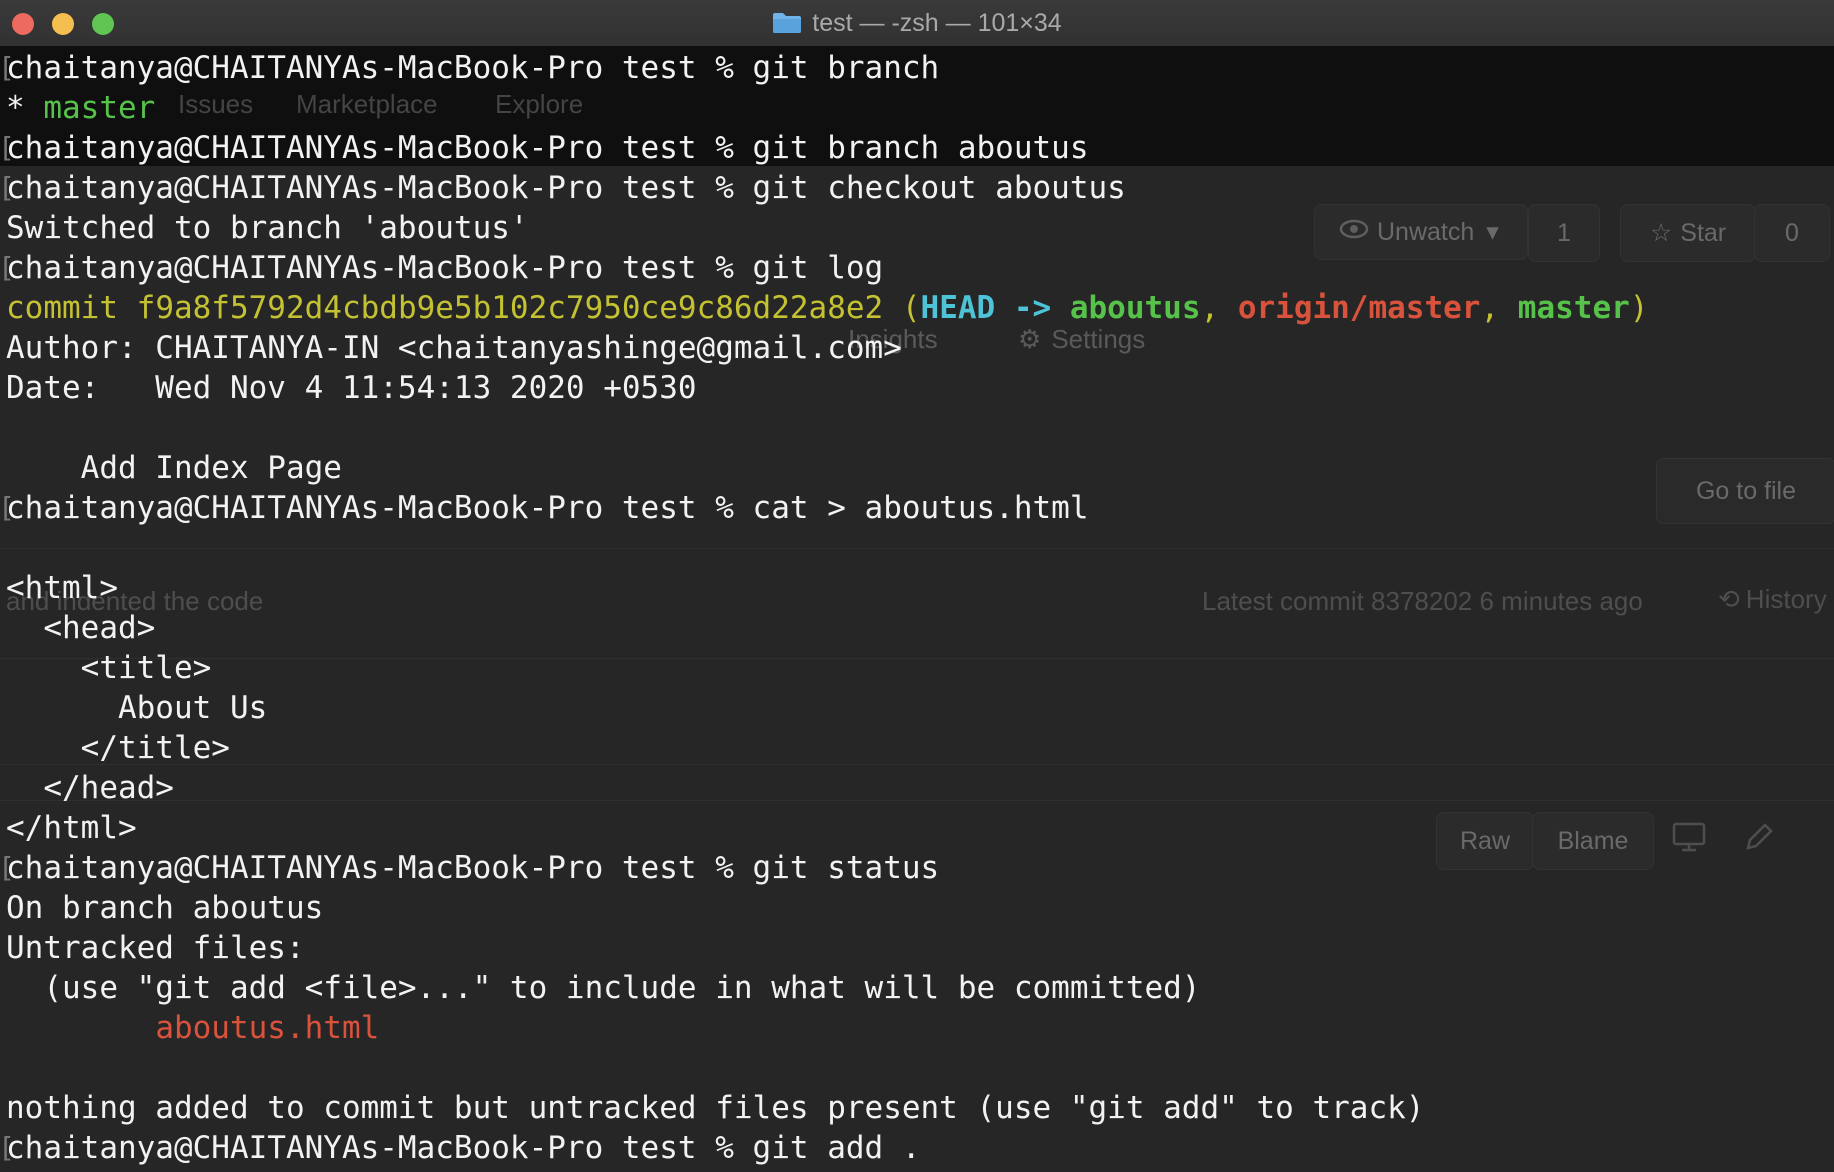 The width and height of the screenshot is (1834, 1172). What do you see at coordinates (351, 388) in the screenshot?
I see `terminal-line: Date: Wed Nov 4 11:54:13 2020 +0530` at bounding box center [351, 388].